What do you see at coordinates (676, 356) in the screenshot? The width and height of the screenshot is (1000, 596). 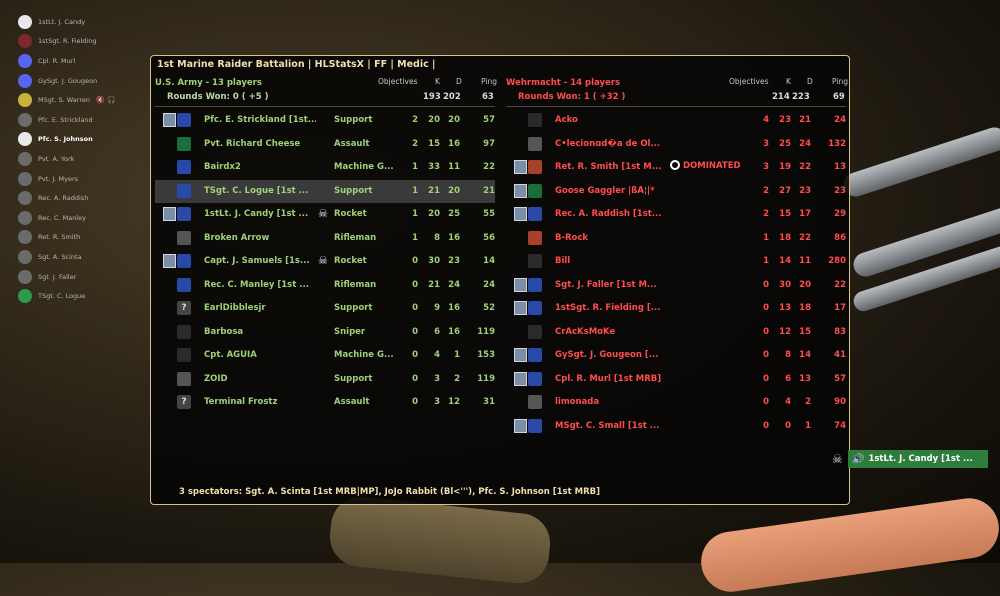 I see `player-row: GySgt. J. Gougeon [... 0 8 14 41` at bounding box center [676, 356].